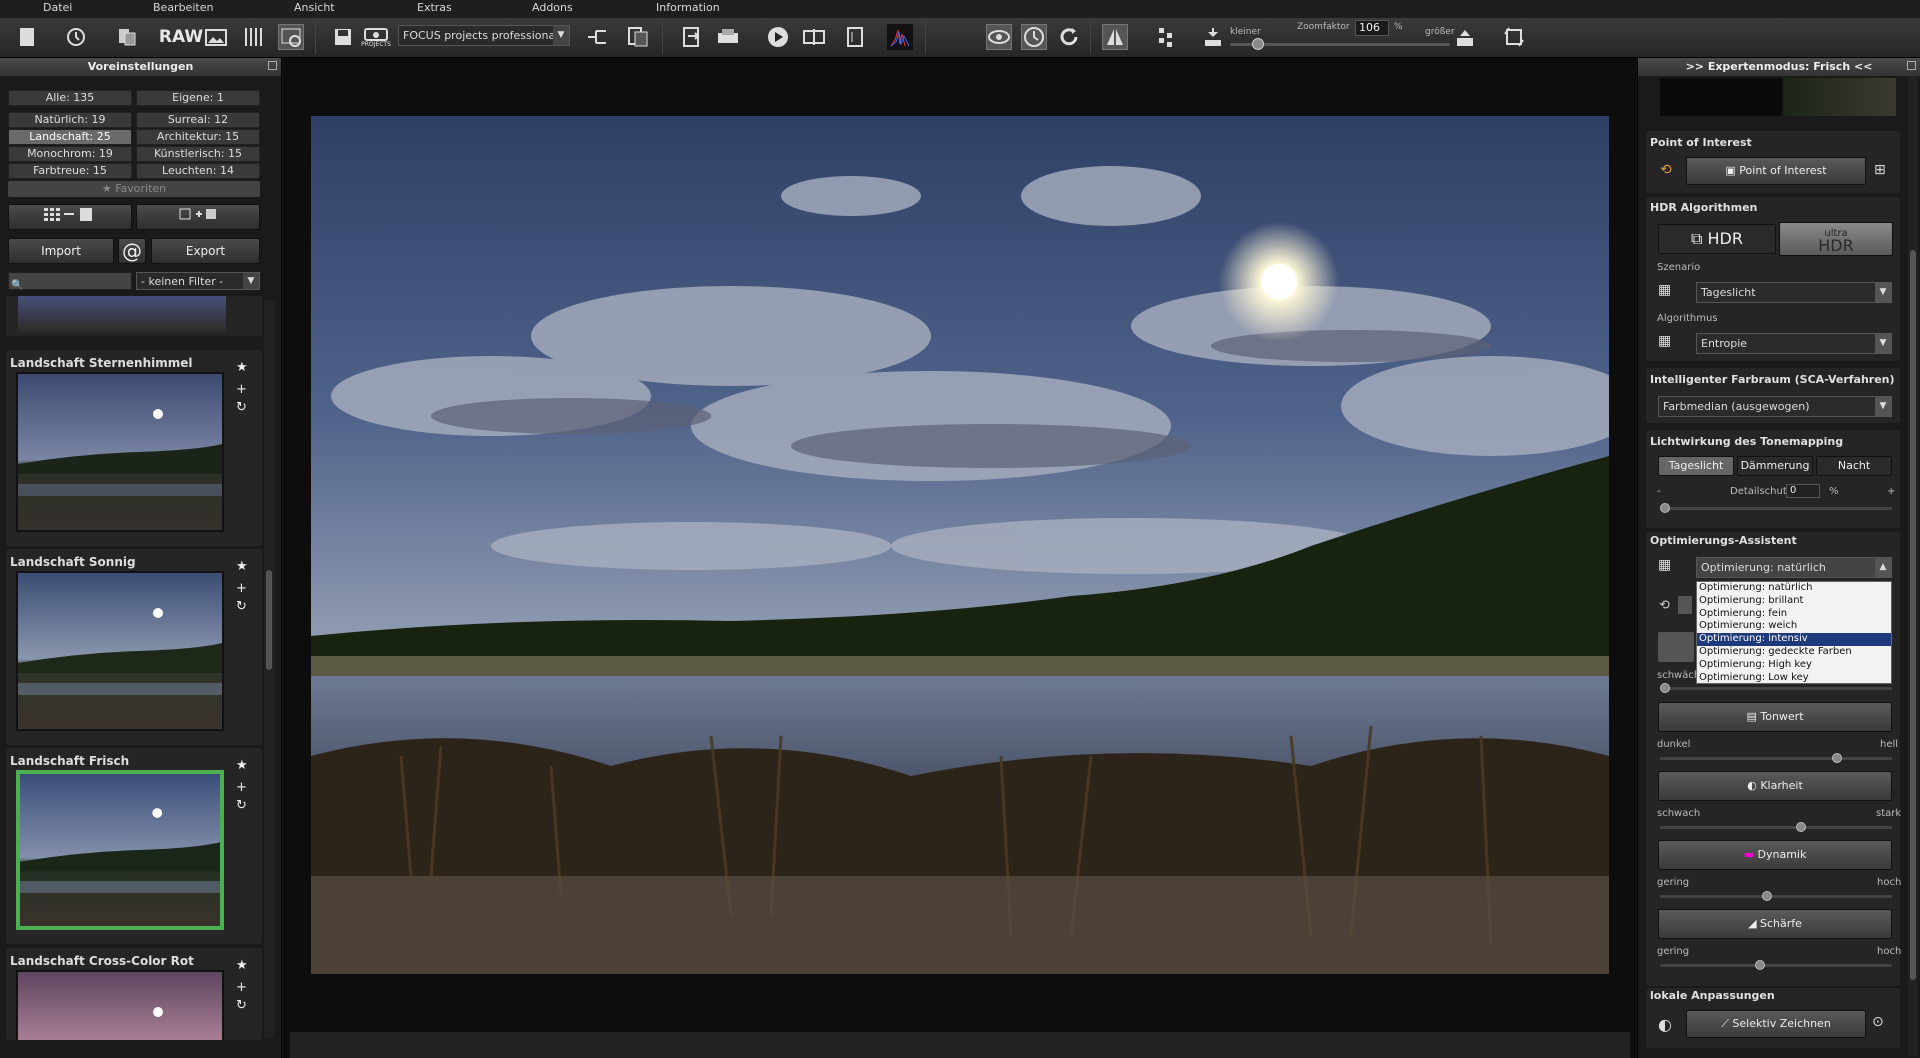 The height and width of the screenshot is (1058, 1920). What do you see at coordinates (27, 37) in the screenshot?
I see `new-file-icon` at bounding box center [27, 37].